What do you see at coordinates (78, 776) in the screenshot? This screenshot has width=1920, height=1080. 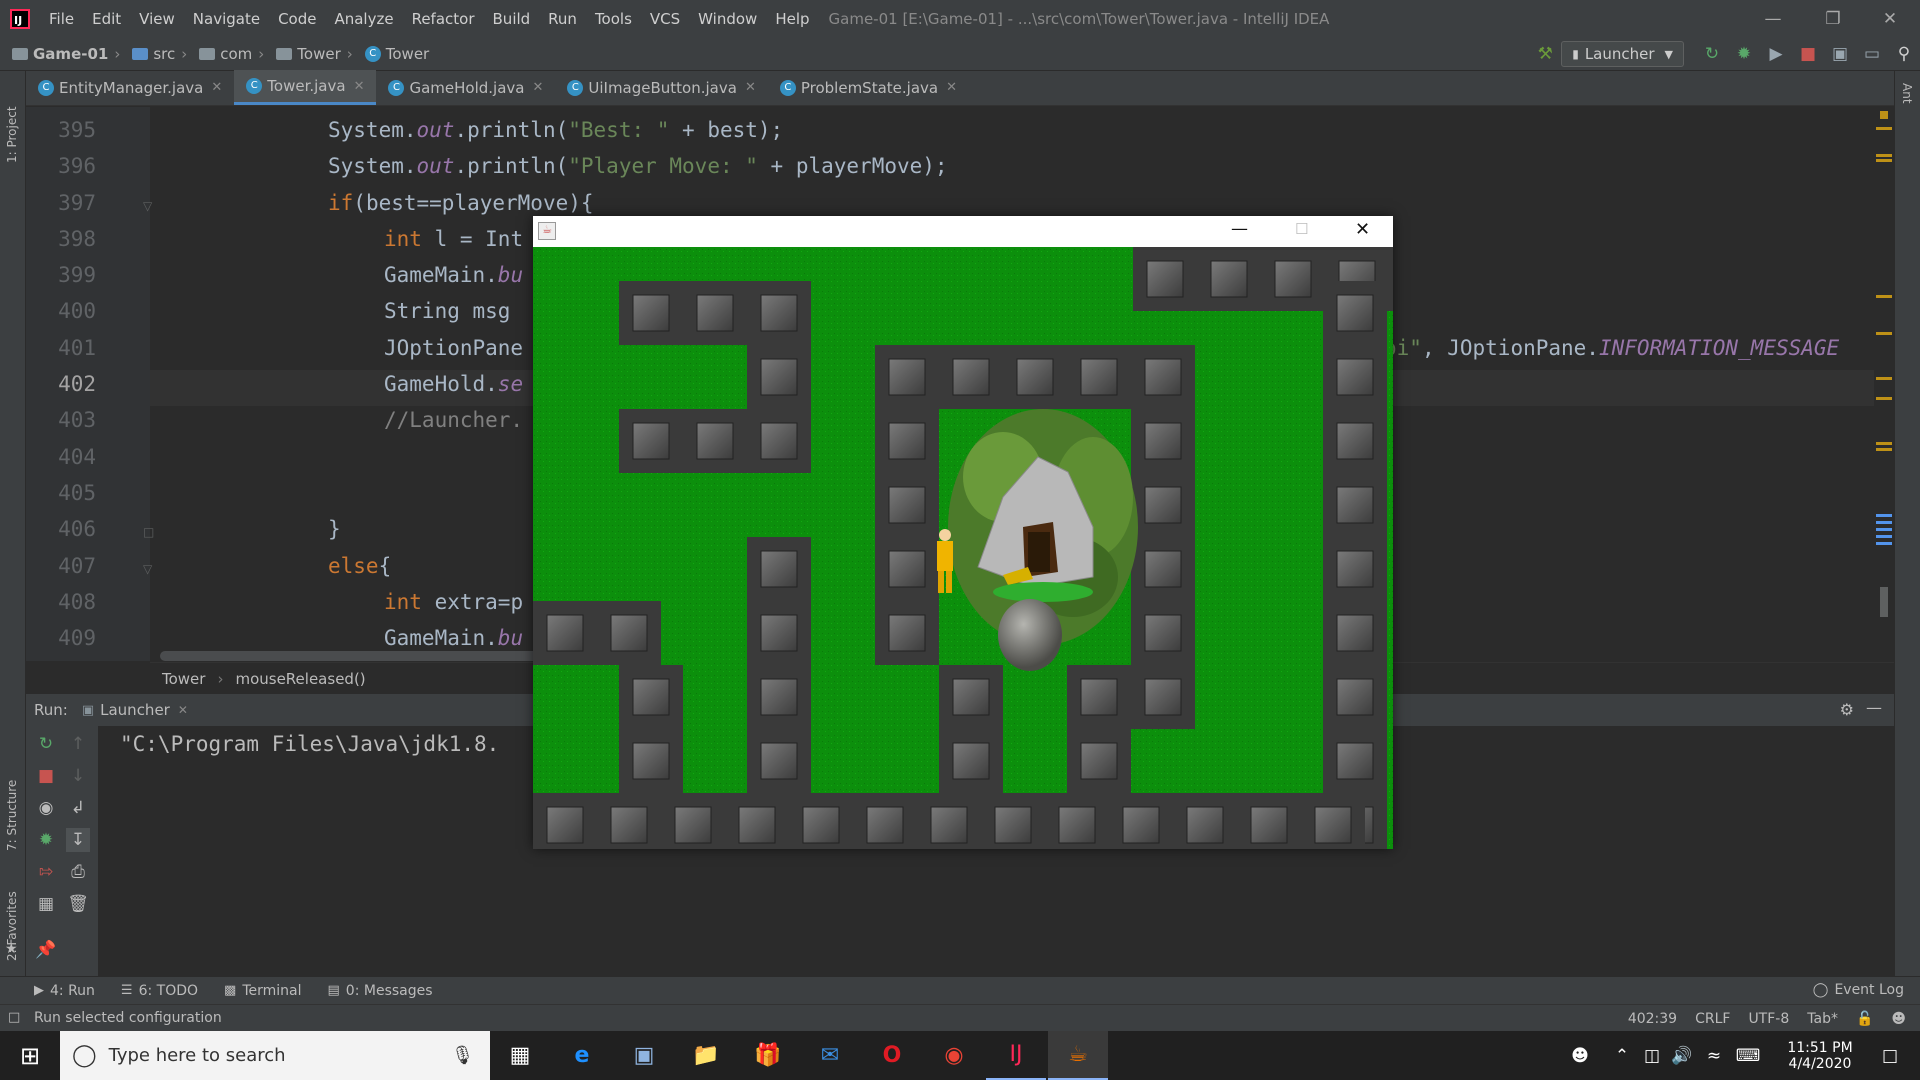 I see `down-arrow-icon: ↓` at bounding box center [78, 776].